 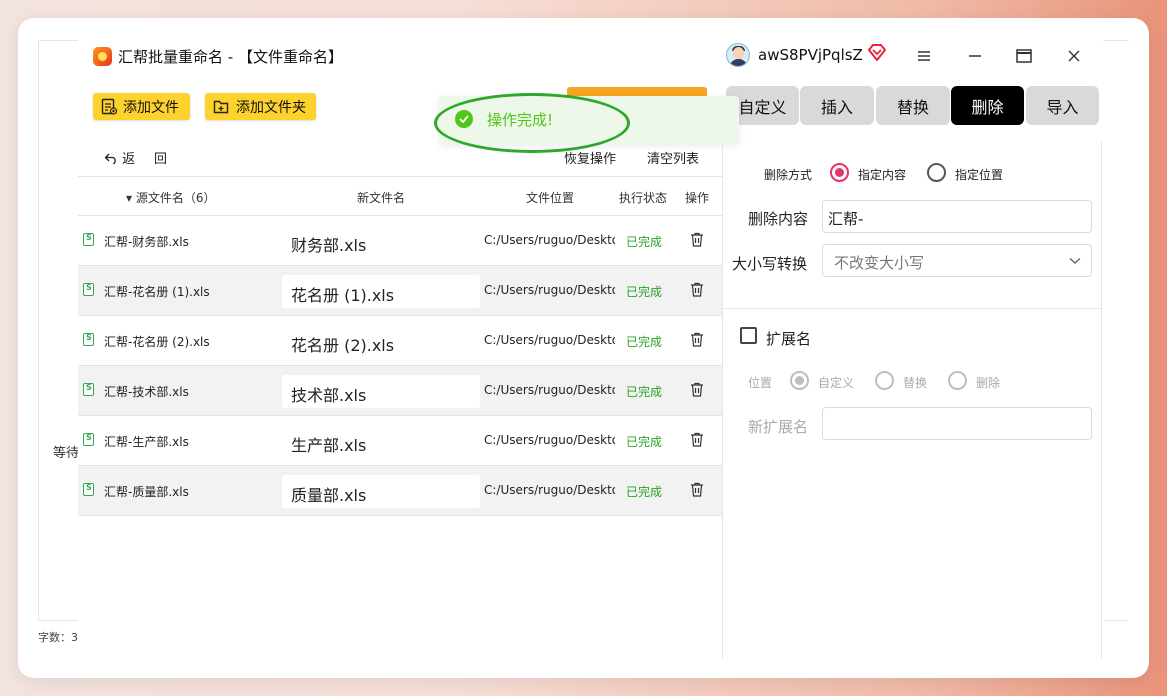 I want to click on radio-pos-delete, so click(x=957, y=380).